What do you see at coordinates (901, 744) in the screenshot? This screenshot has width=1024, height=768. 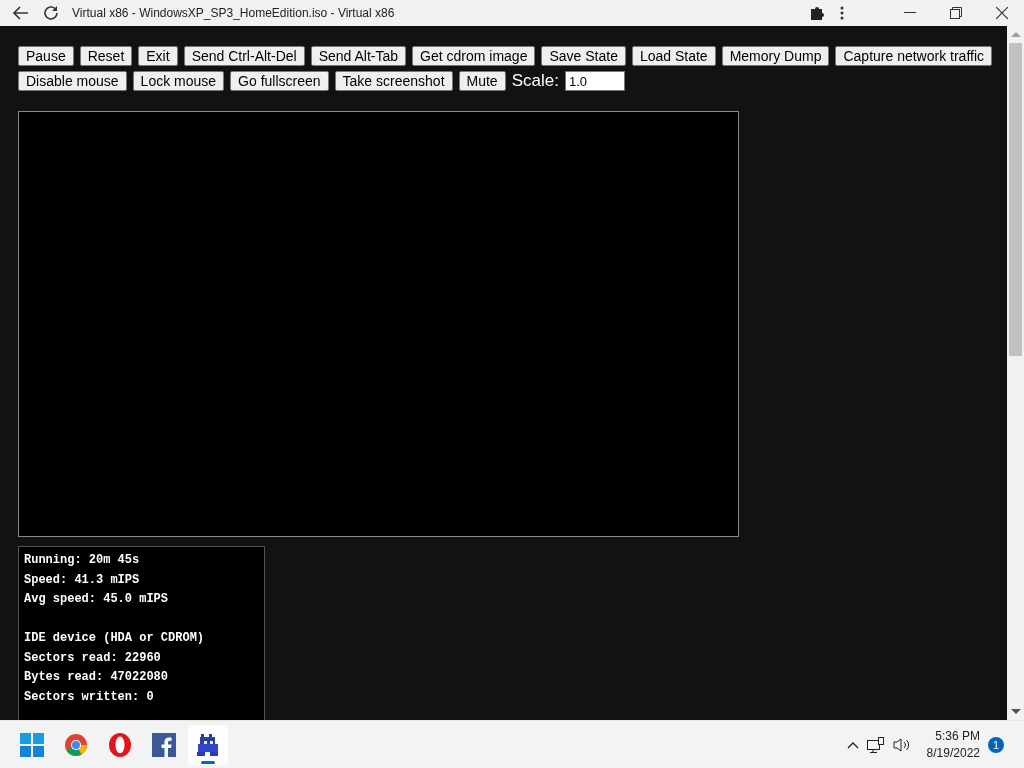 I see `speaker-icon` at bounding box center [901, 744].